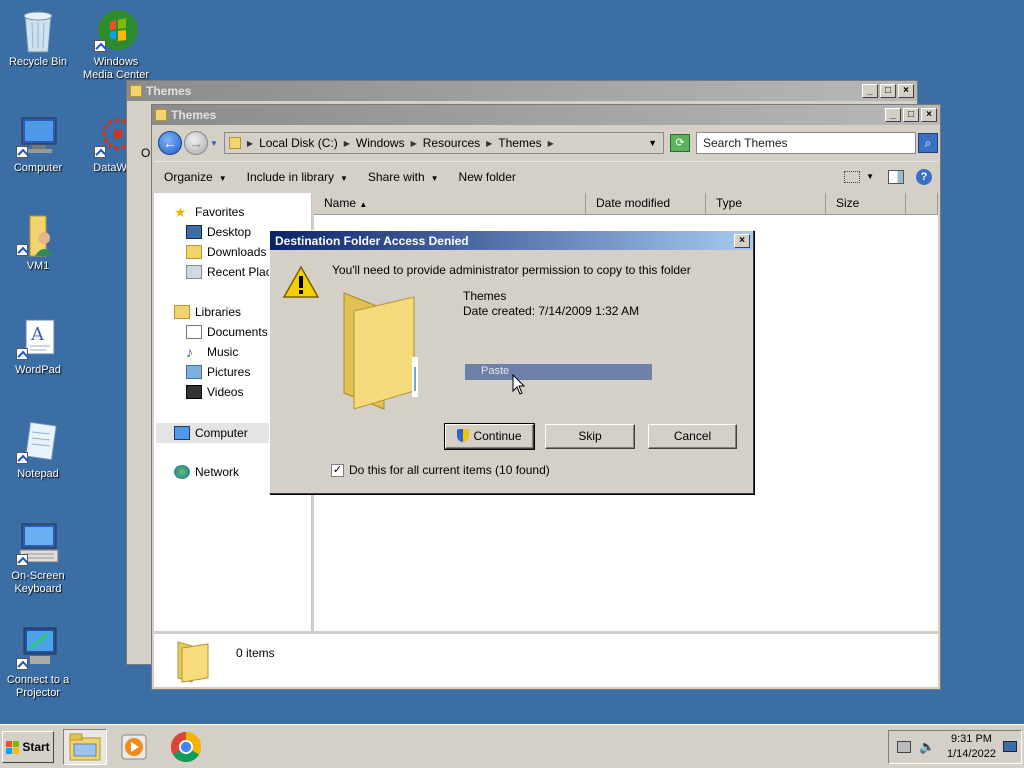  Describe the element at coordinates (38, 136) in the screenshot. I see `computer-icon` at that location.